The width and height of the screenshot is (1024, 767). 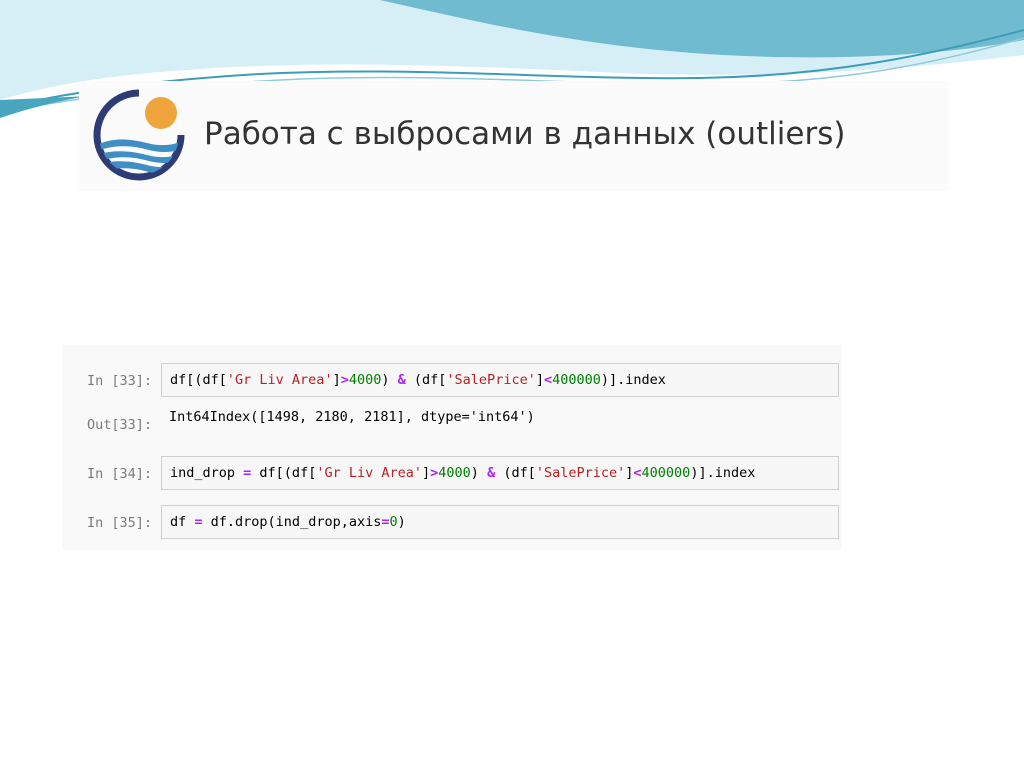 What do you see at coordinates (500, 522) in the screenshot?
I see `code-input: df = df.drop(ind_drop,axis=0)` at bounding box center [500, 522].